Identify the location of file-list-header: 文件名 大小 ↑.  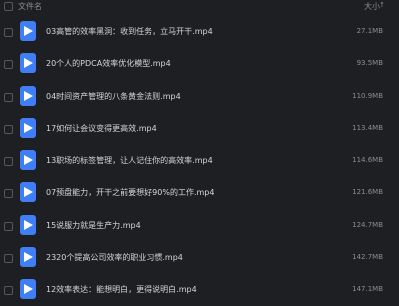
(199, 7).